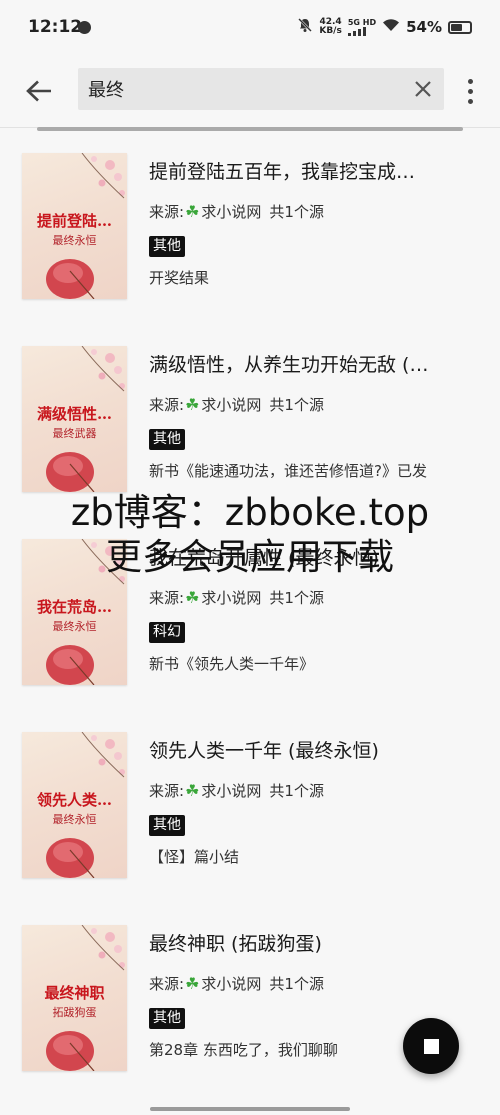 This screenshot has width=500, height=1115. Describe the element at coordinates (288, 471) in the screenshot. I see `latest-chapter: 新书《能速通功法，谁还苦修悟道?》已发` at that location.